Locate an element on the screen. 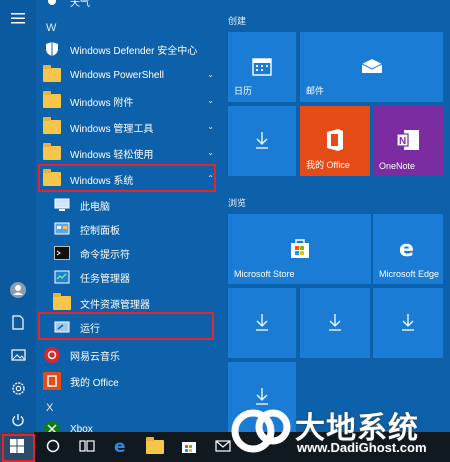 The image size is (450, 462). list-item-control-panel: 控制面板 is located at coordinates (135, 229).